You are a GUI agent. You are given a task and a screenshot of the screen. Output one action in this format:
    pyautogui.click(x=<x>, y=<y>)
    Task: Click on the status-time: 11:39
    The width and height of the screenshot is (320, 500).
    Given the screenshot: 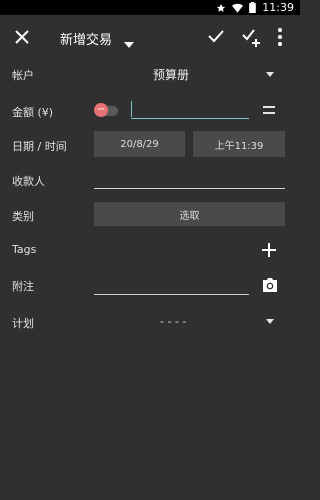 What is the action you would take?
    pyautogui.click(x=278, y=7)
    